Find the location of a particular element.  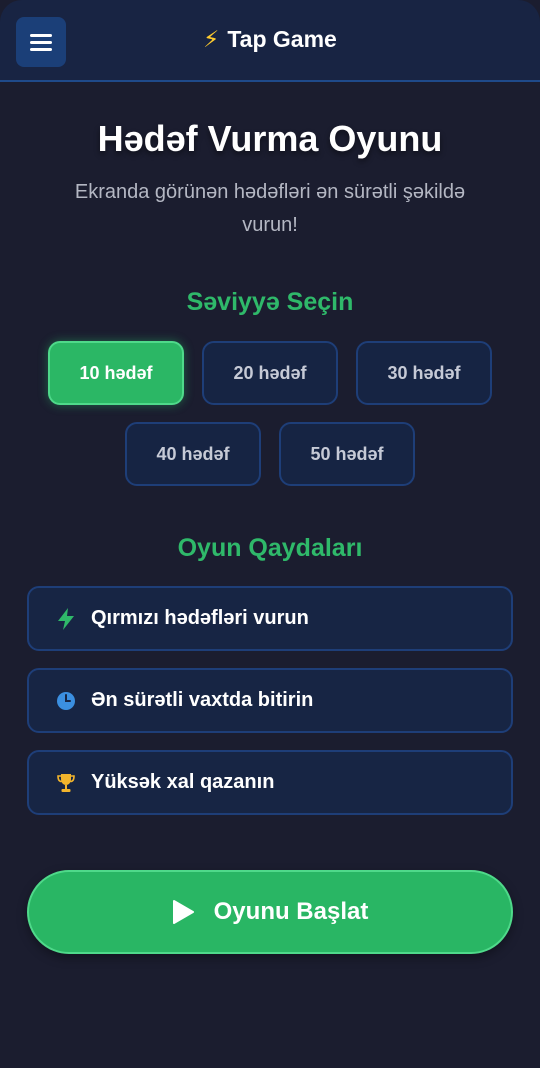

lightning-icon: ⚡ is located at coordinates (211, 39).